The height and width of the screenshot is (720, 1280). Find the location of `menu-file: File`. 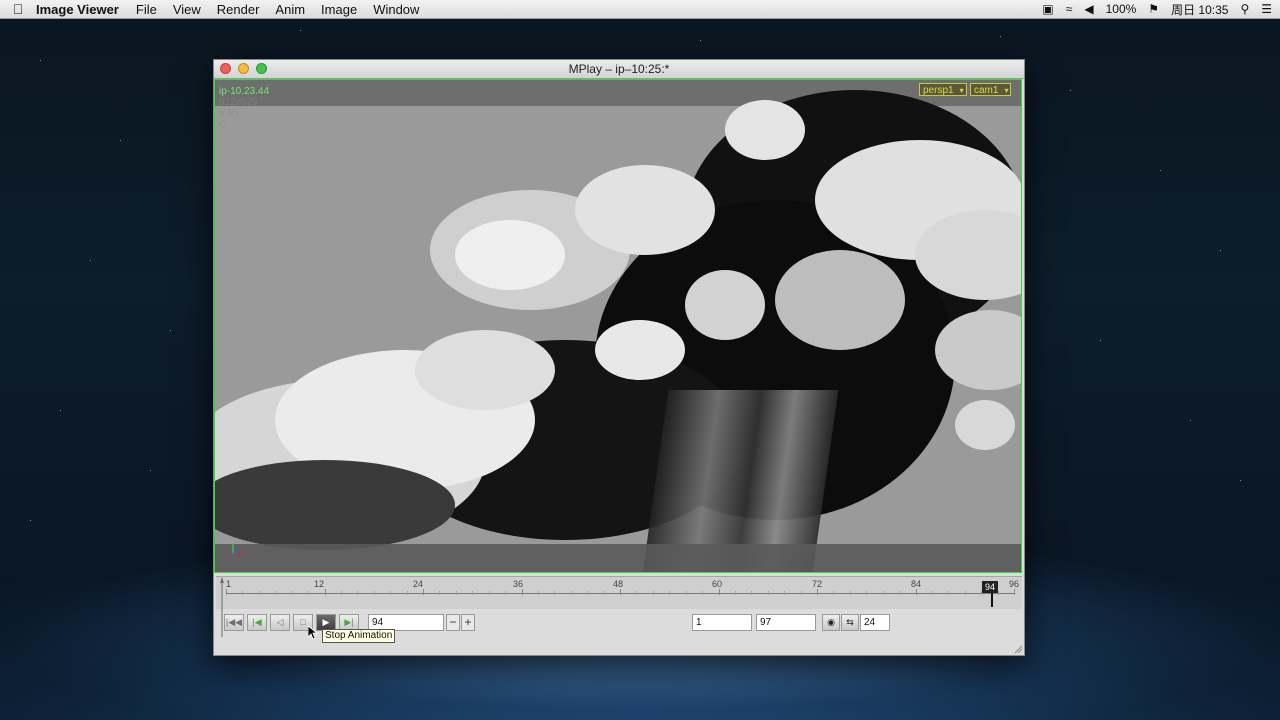

menu-file: File is located at coordinates (146, 9).